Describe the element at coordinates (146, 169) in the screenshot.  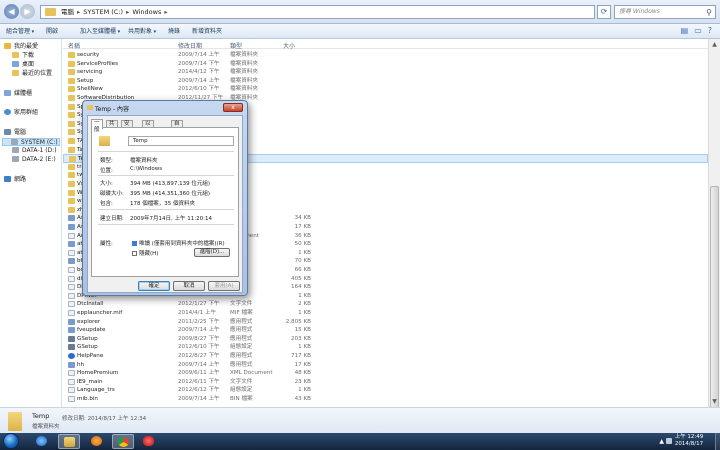
I see `location-value: C:\Windows` at that location.